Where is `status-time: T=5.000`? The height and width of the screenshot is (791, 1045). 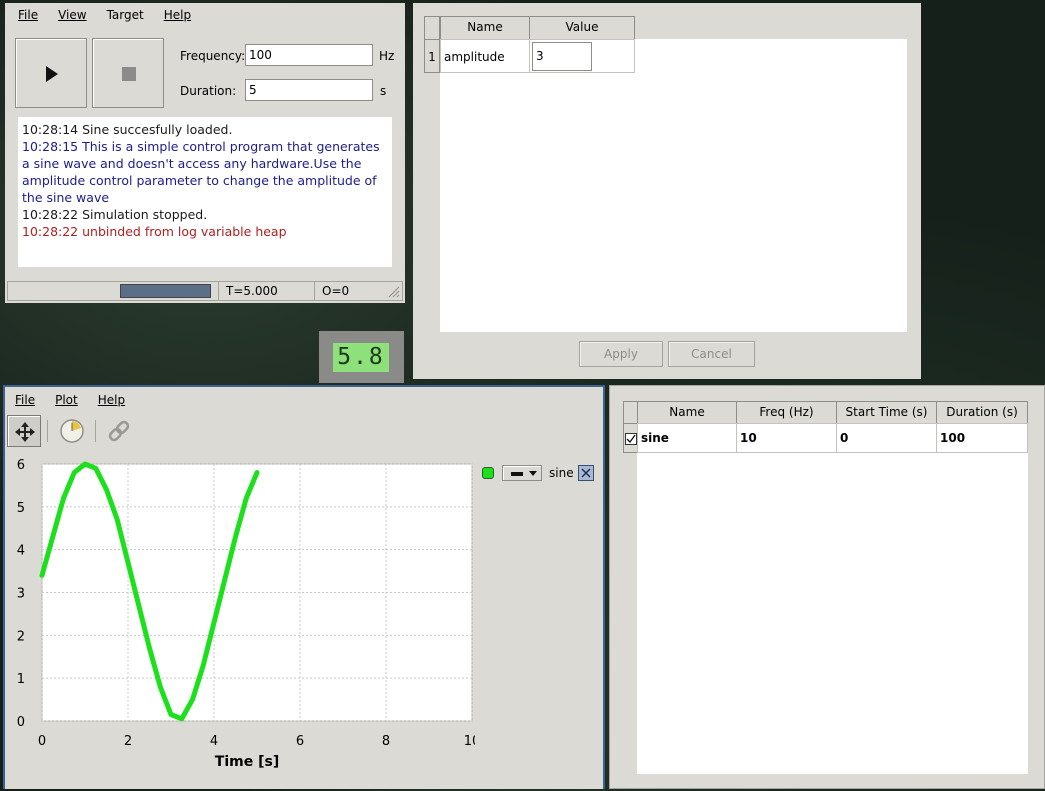
status-time: T=5.000 is located at coordinates (252, 291).